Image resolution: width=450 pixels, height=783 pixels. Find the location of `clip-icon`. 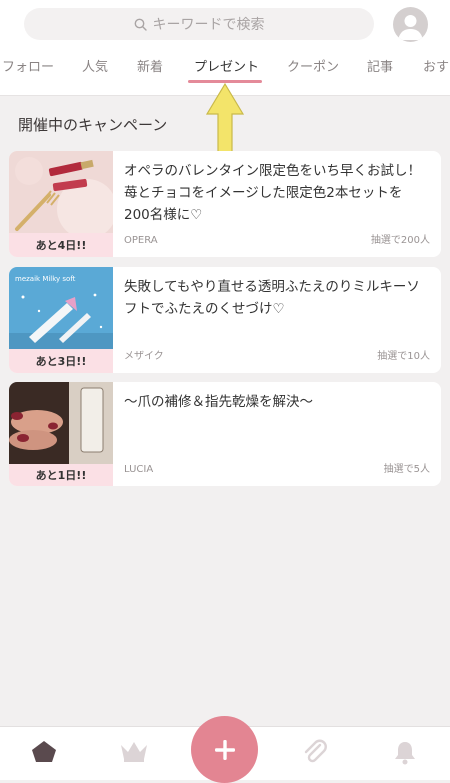

clip-icon is located at coordinates (315, 752).